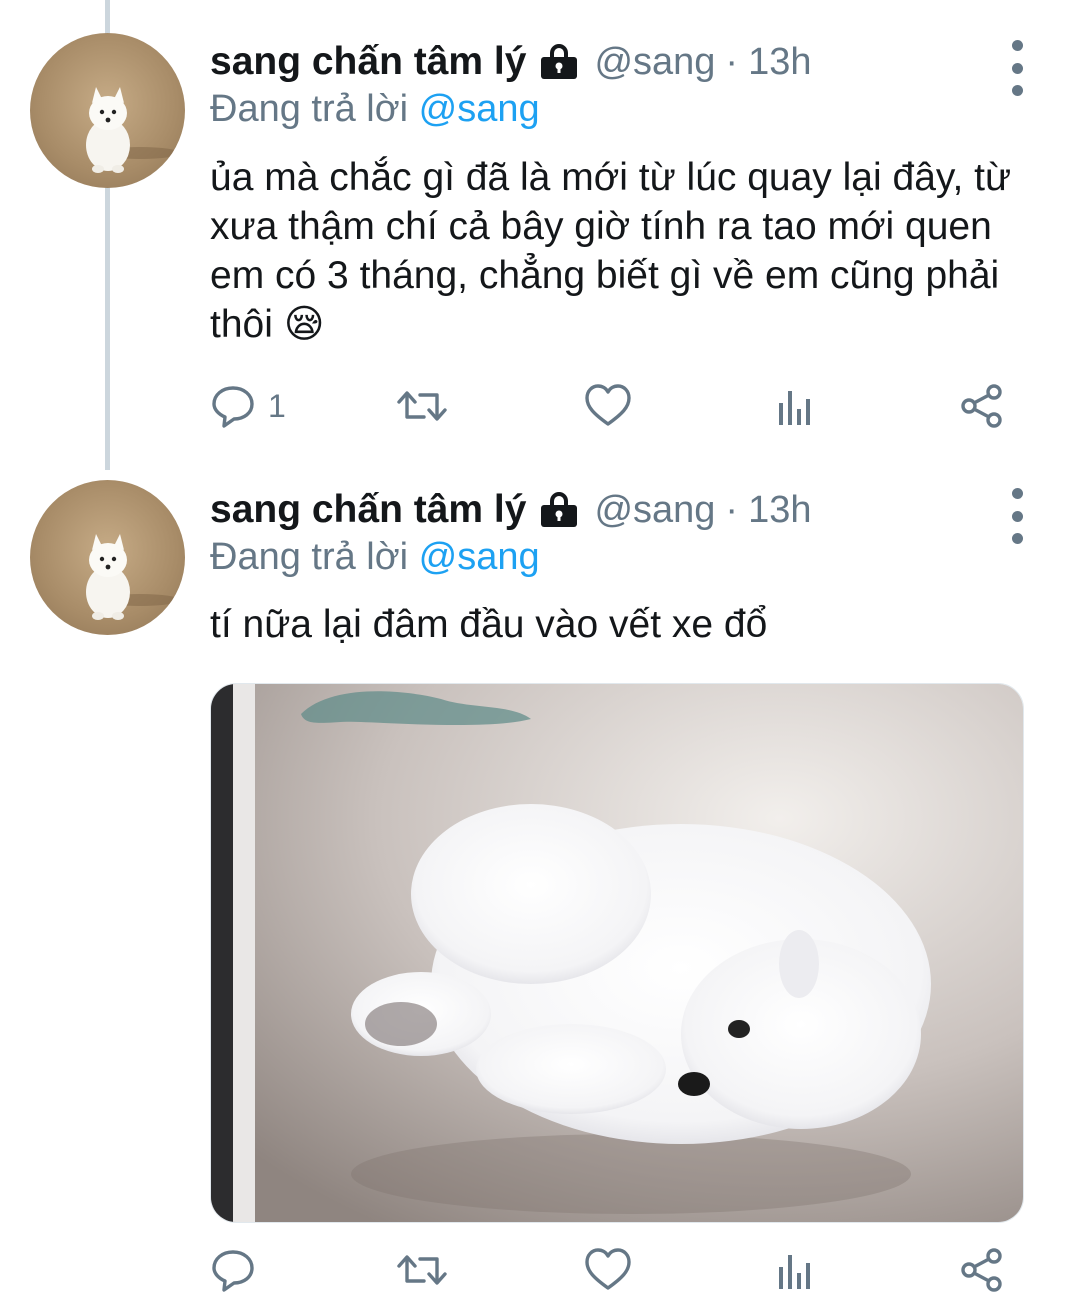  Describe the element at coordinates (489, 624) in the screenshot. I see `tweet-text: tí nữa lại đâm đầu vào vết xe đổ` at that location.